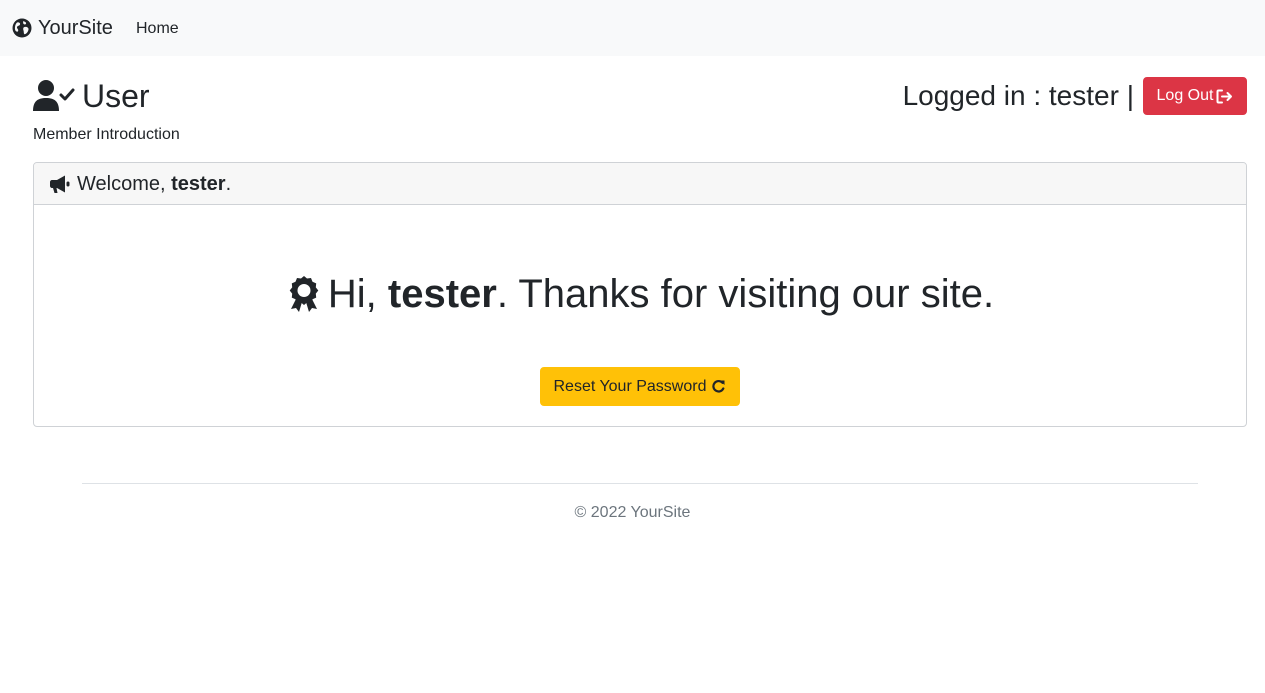 The width and height of the screenshot is (1265, 693). What do you see at coordinates (1223, 96) in the screenshot?
I see `sign-out-icon` at bounding box center [1223, 96].